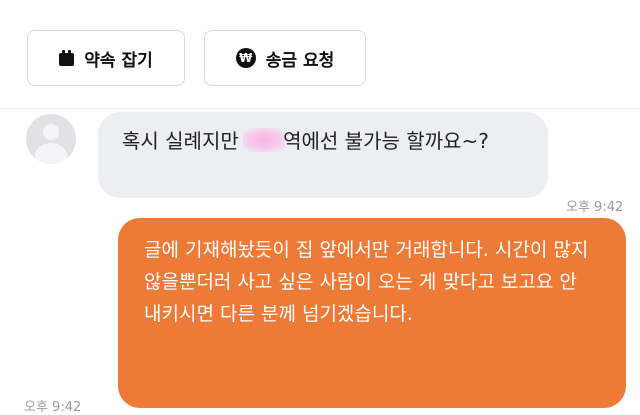 The height and width of the screenshot is (415, 640). Describe the element at coordinates (386, 141) in the screenshot. I see `incoming-message-text-end: 역에선 불가능 할까요~?` at that location.